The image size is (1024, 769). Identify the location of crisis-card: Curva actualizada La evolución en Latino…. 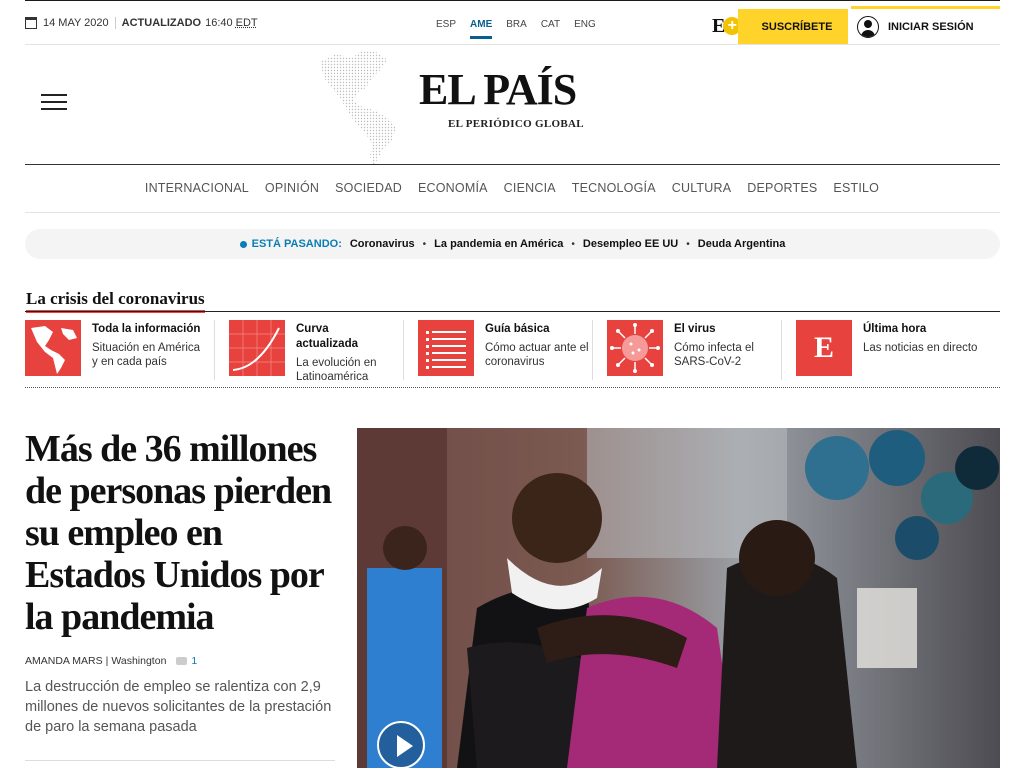
(316, 351).